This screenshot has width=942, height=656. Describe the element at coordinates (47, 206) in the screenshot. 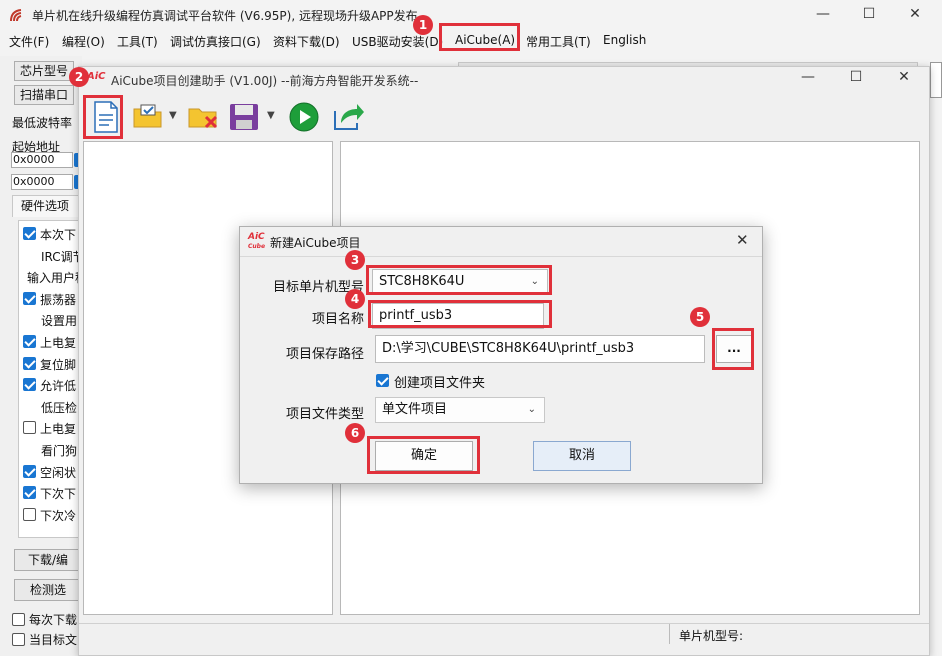

I see `tab-hardware-options: 硬件选项` at that location.